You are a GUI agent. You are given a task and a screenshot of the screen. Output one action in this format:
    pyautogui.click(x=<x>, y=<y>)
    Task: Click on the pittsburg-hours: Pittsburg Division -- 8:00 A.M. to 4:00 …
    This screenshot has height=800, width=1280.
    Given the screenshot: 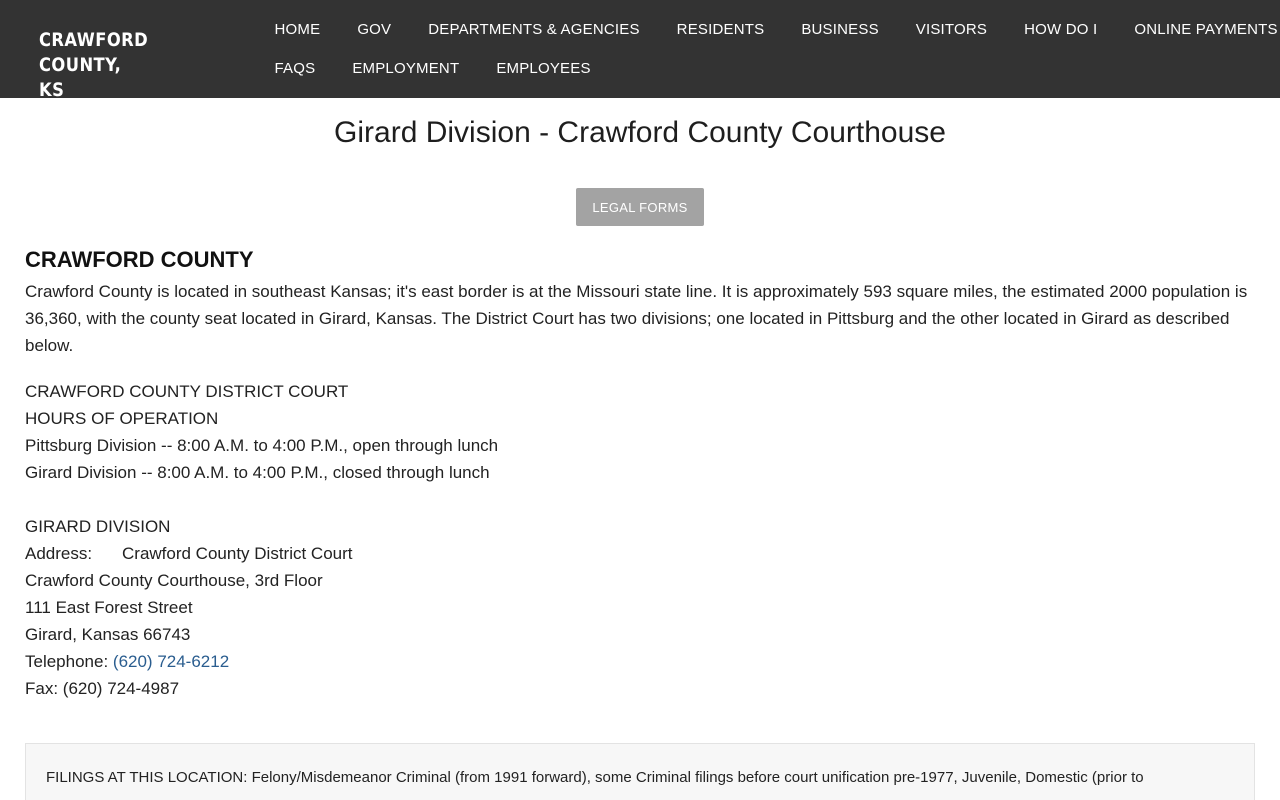 What is the action you would take?
    pyautogui.click(x=262, y=445)
    